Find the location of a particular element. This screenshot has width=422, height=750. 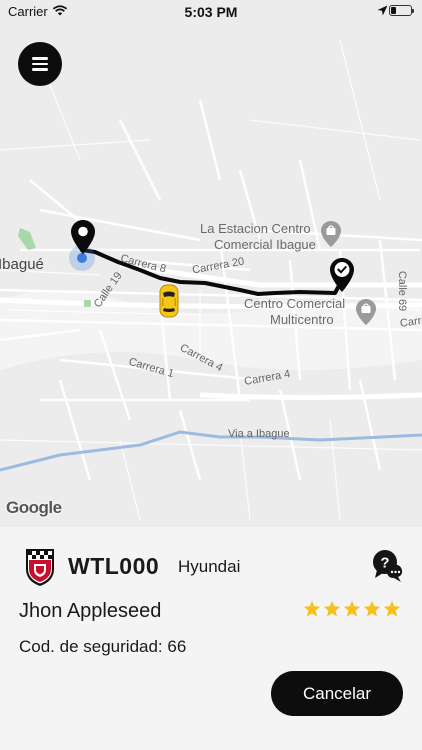

help-chat-icon: ? is located at coordinates (388, 566).